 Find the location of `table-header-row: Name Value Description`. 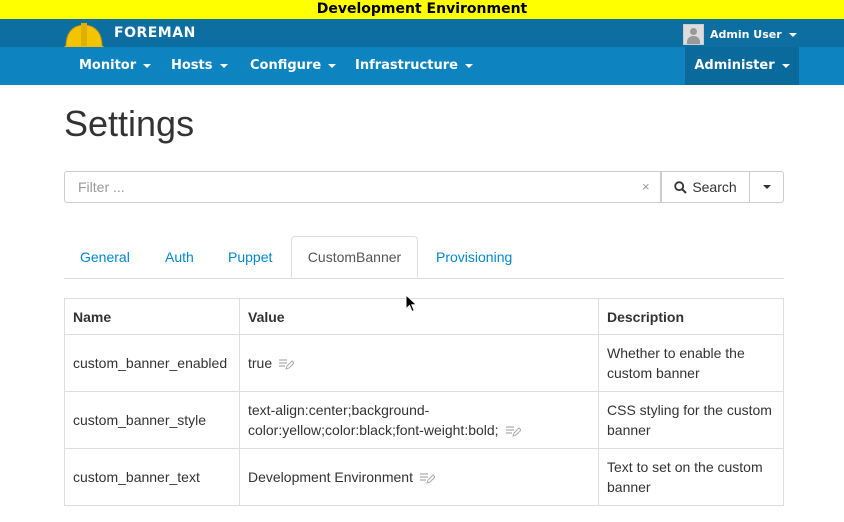

table-header-row: Name Value Description is located at coordinates (424, 316).